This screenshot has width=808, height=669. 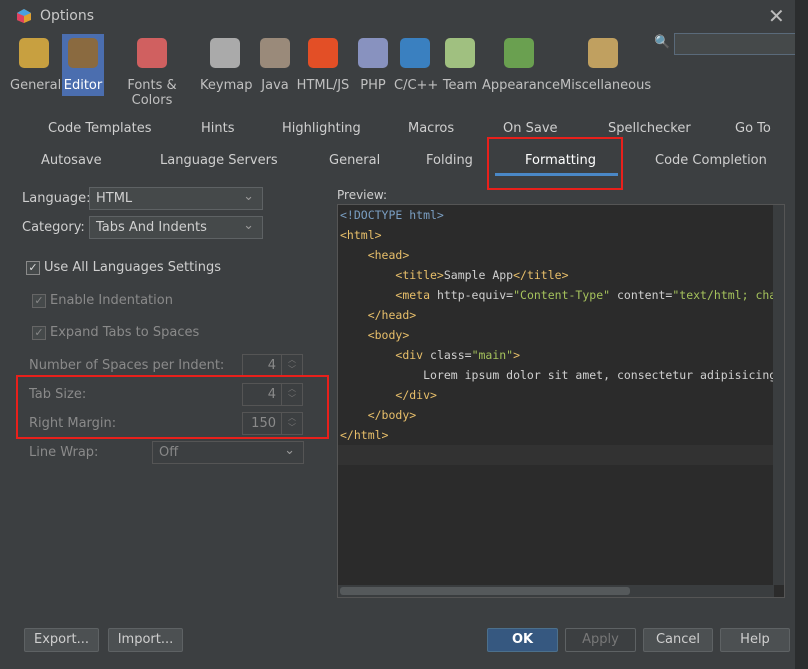 I want to click on language-label: Language:, so click(x=56, y=198).